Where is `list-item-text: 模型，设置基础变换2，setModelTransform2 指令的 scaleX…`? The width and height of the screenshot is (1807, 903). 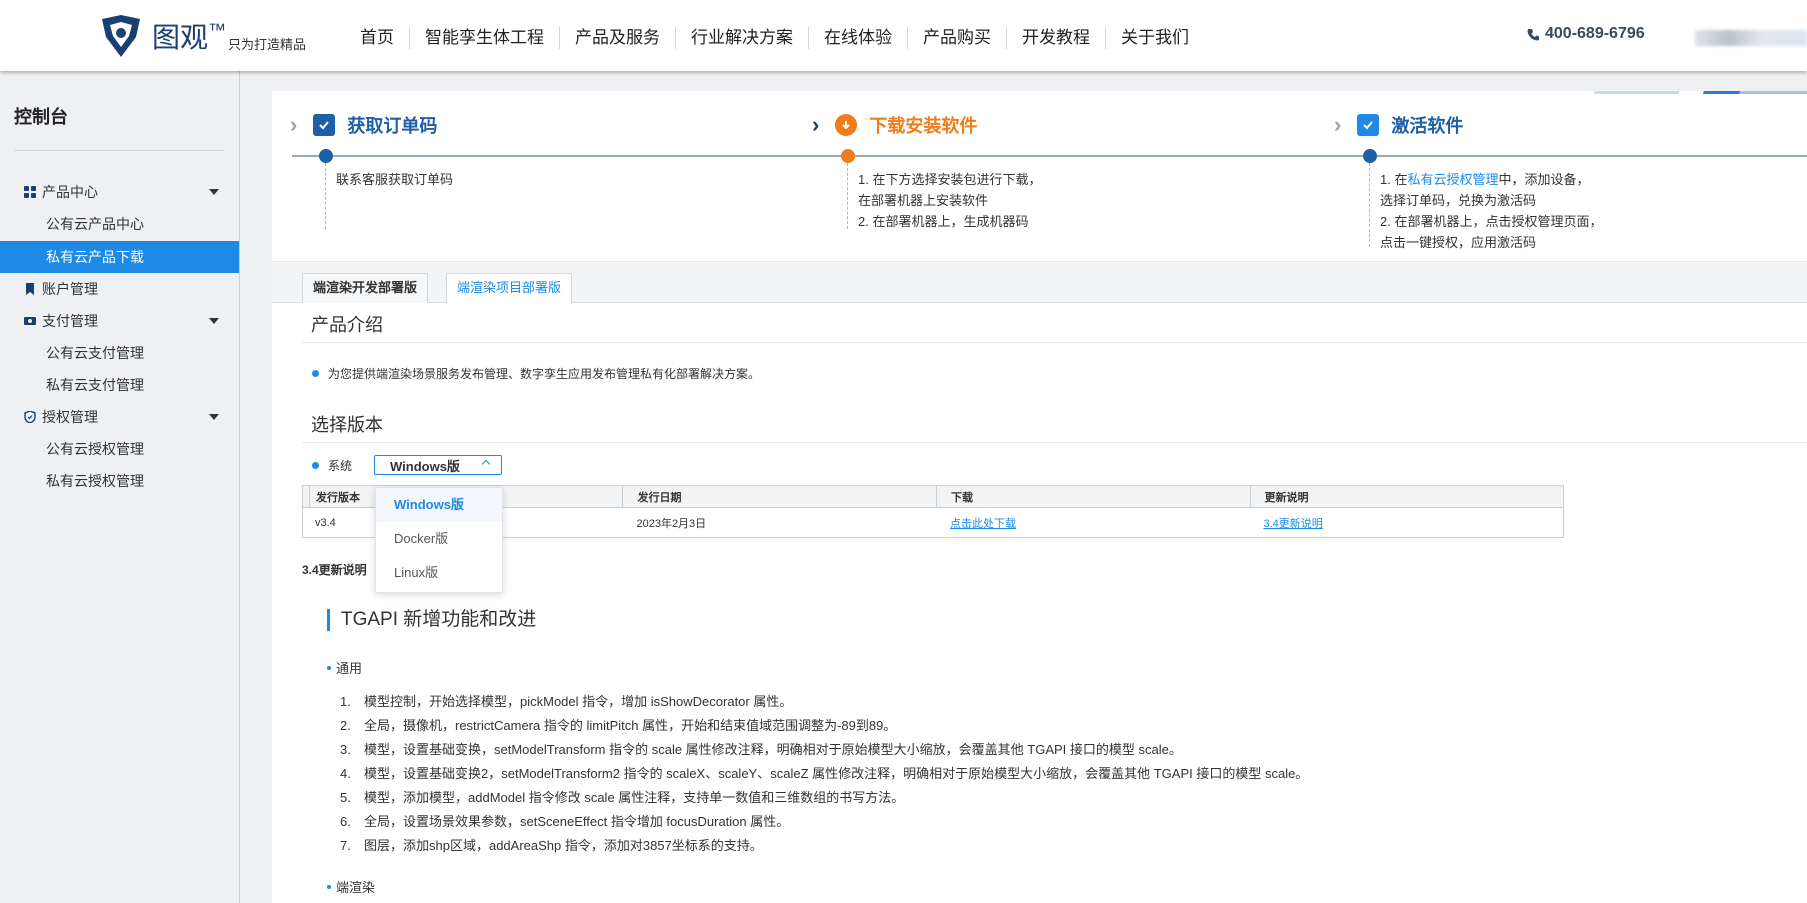 list-item-text: 模型，设置基础变换2，setModelTransform2 指令的 scaleX… is located at coordinates (836, 773).